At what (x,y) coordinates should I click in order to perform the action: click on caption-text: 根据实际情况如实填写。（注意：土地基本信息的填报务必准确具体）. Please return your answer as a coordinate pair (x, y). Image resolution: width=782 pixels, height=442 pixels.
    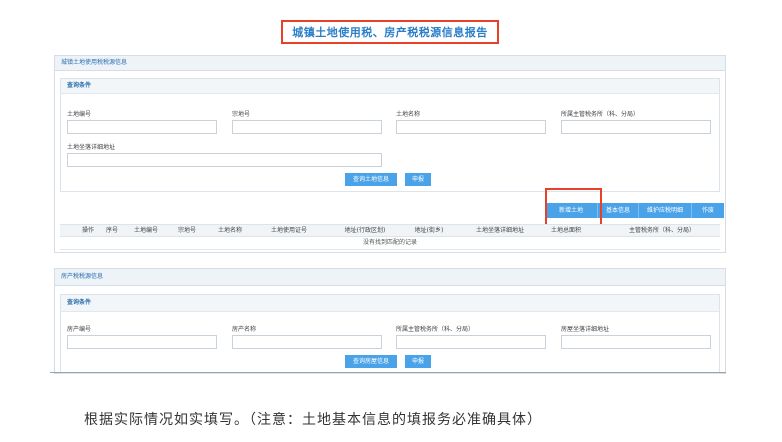
    Looking at the image, I should click on (313, 420).